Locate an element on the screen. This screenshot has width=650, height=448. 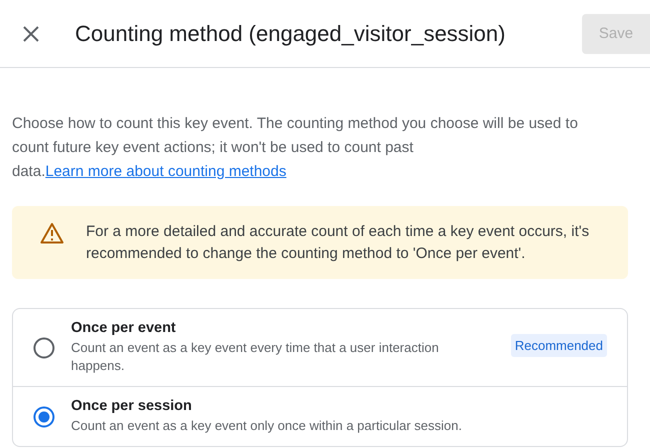
option-description: Count an event as a key event every time that a user interaction happens. is located at coordinates (255, 357).